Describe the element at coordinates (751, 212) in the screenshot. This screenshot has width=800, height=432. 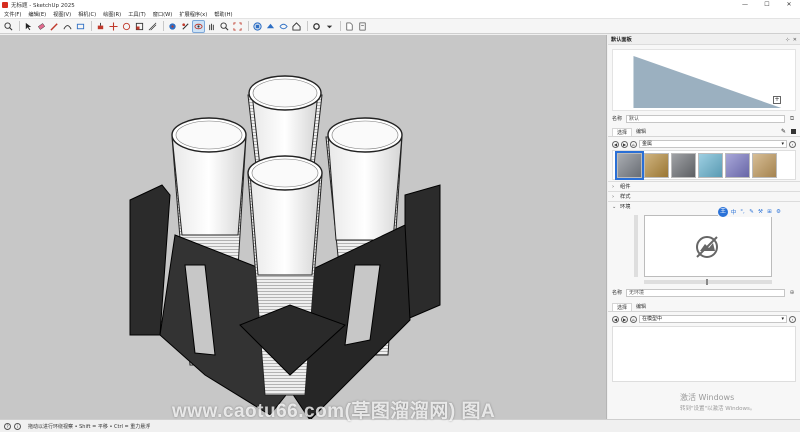
I see `ime-handwrite-icon: ✎` at that location.